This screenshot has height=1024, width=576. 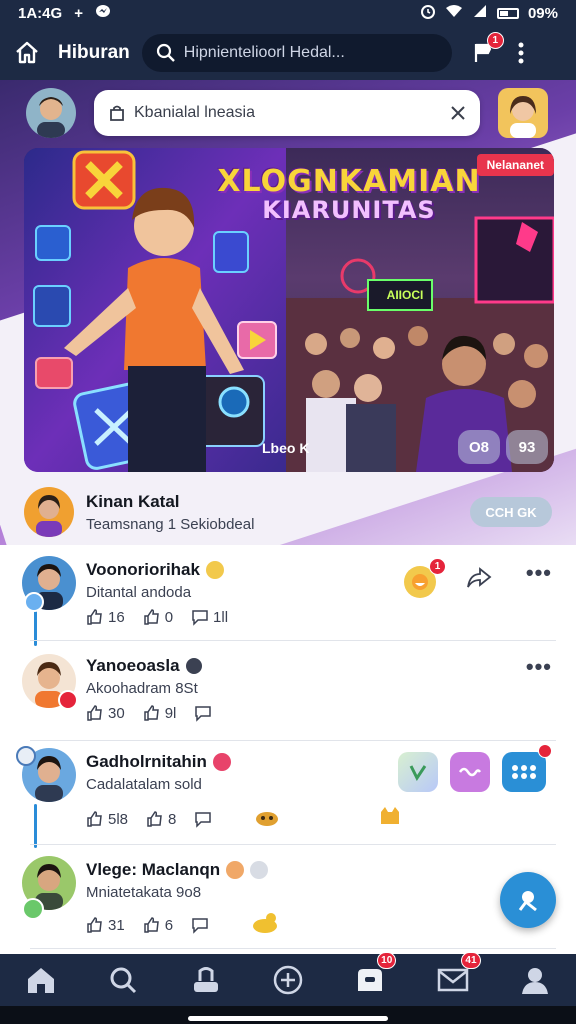 I want to click on messages-badge: 41, so click(x=471, y=960).